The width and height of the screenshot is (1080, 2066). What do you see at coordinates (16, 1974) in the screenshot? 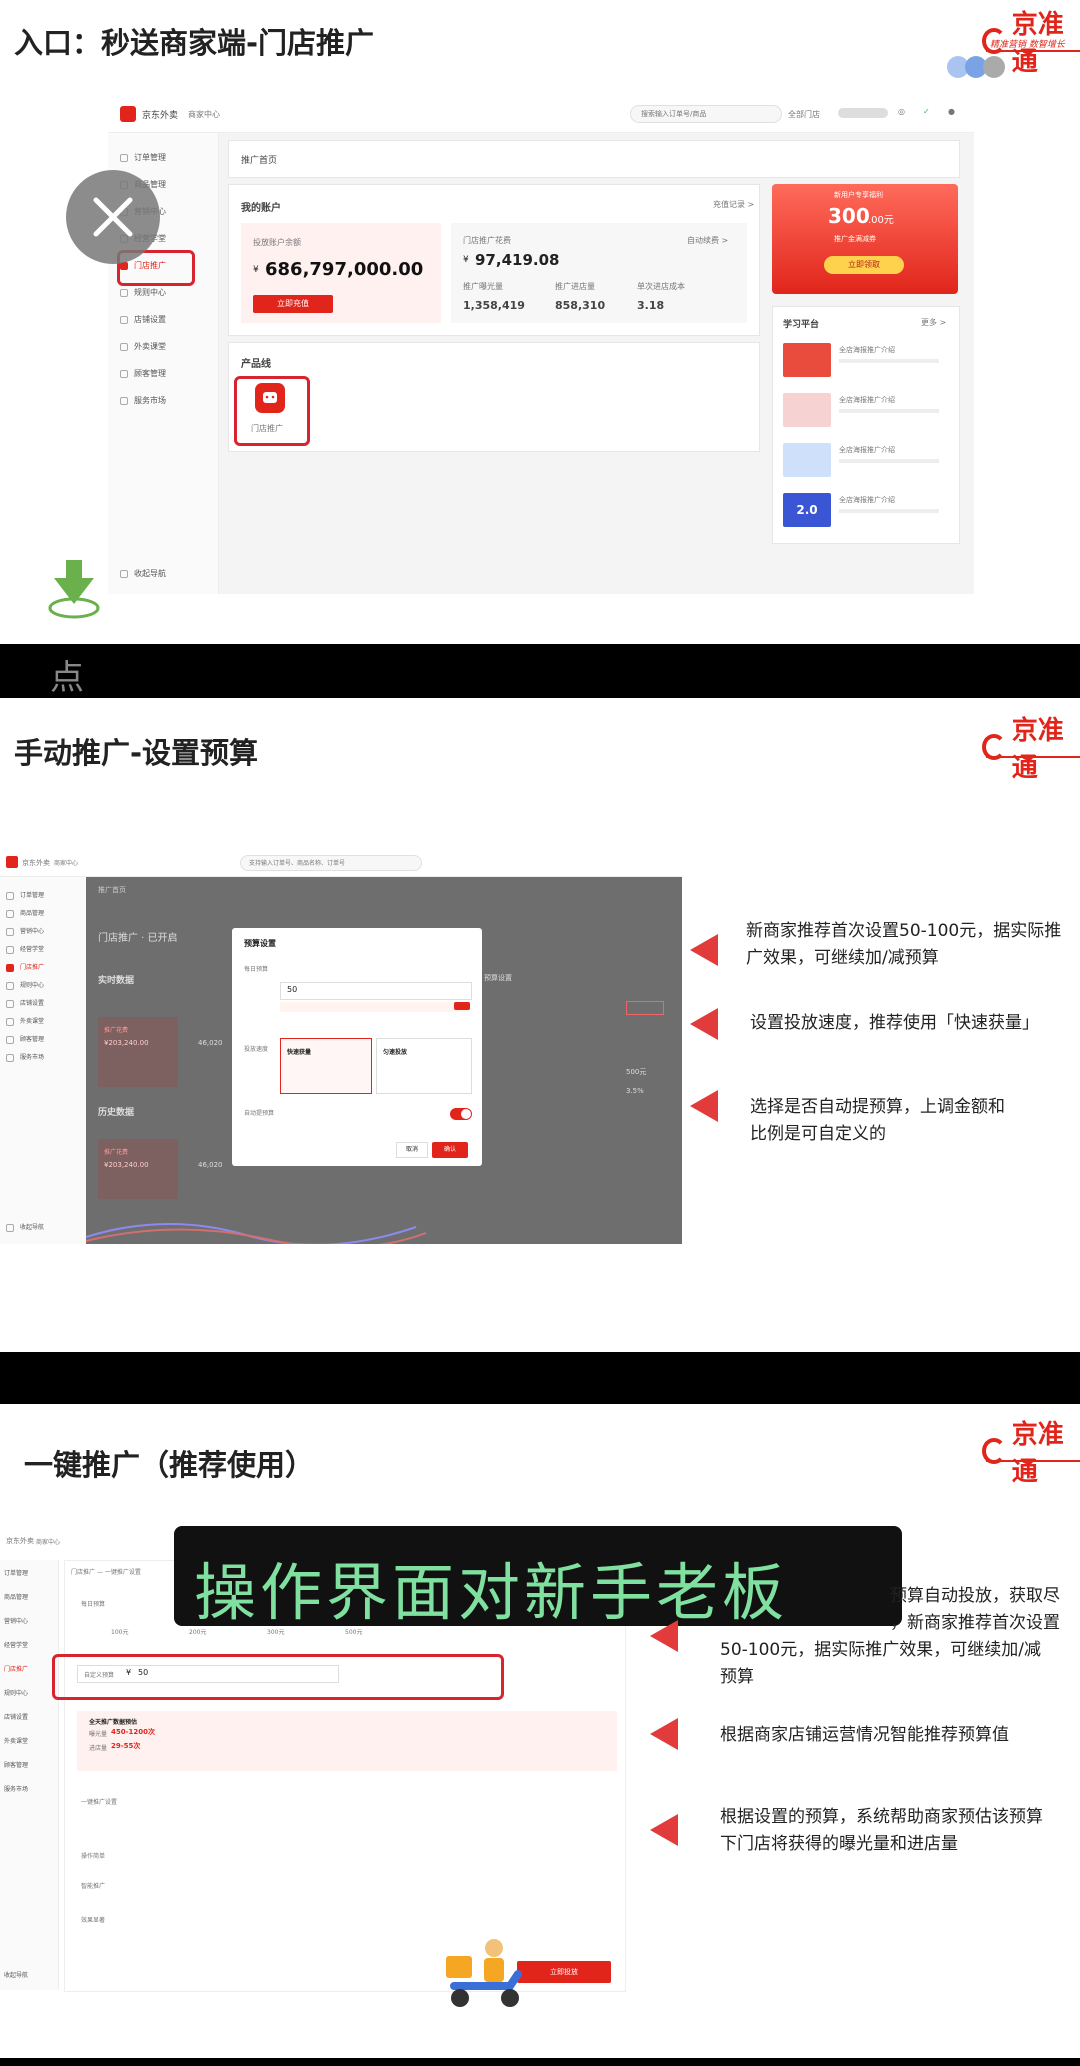
I see `sidebar3-collapse: 收起导航` at bounding box center [16, 1974].